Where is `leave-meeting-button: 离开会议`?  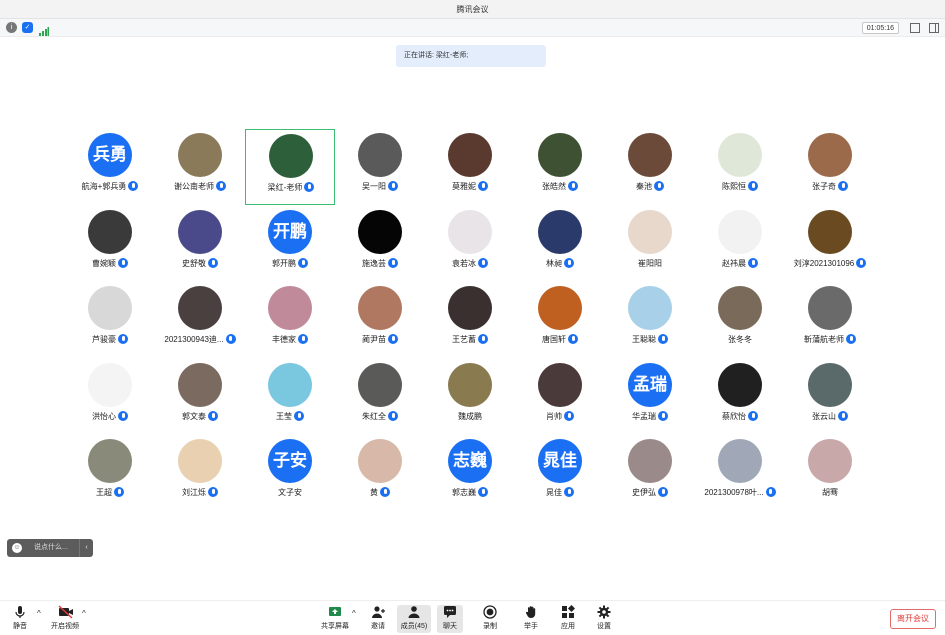
leave-meeting-button: 离开会议 is located at coordinates (913, 619).